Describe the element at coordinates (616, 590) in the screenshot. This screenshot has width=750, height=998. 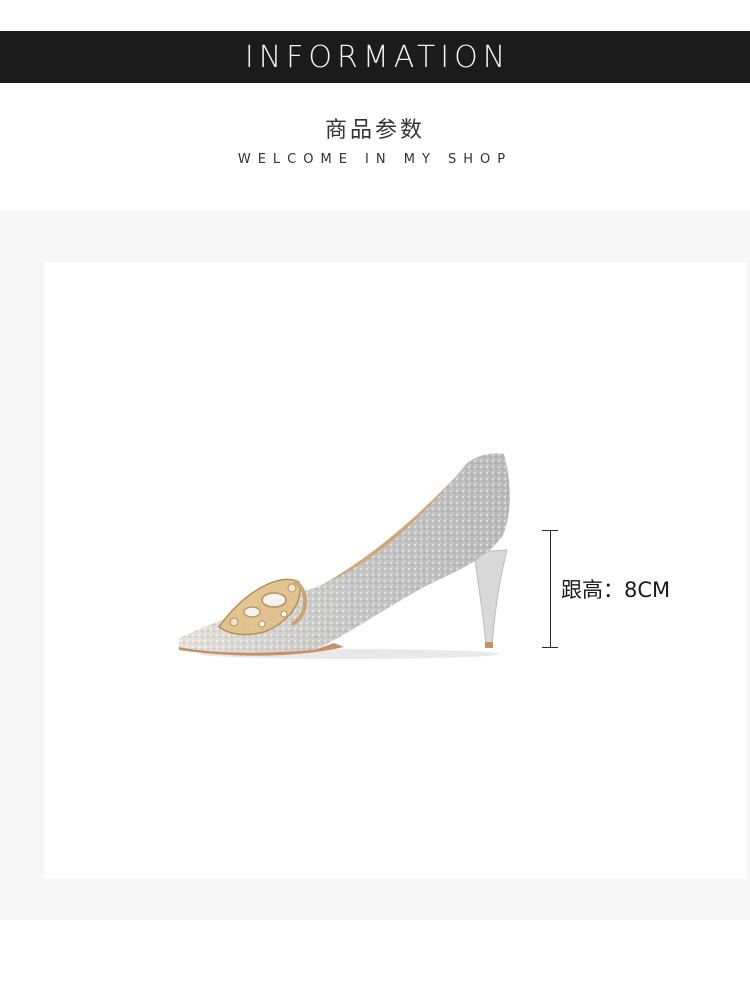
I see `heel-height-label: 跟高：8CM` at that location.